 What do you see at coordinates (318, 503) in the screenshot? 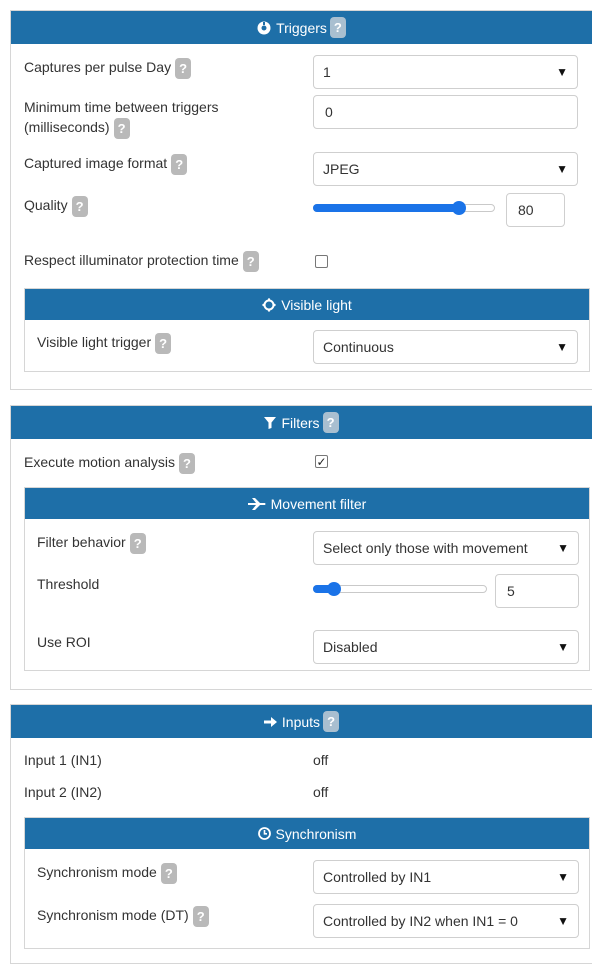
I see `movement-filter-title: Movement filter` at bounding box center [318, 503].